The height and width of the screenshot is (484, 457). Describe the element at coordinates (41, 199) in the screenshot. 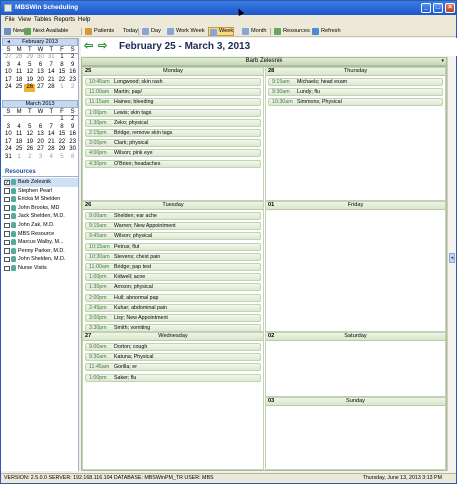

I see `resource-item: Ericka M Shelden` at that location.